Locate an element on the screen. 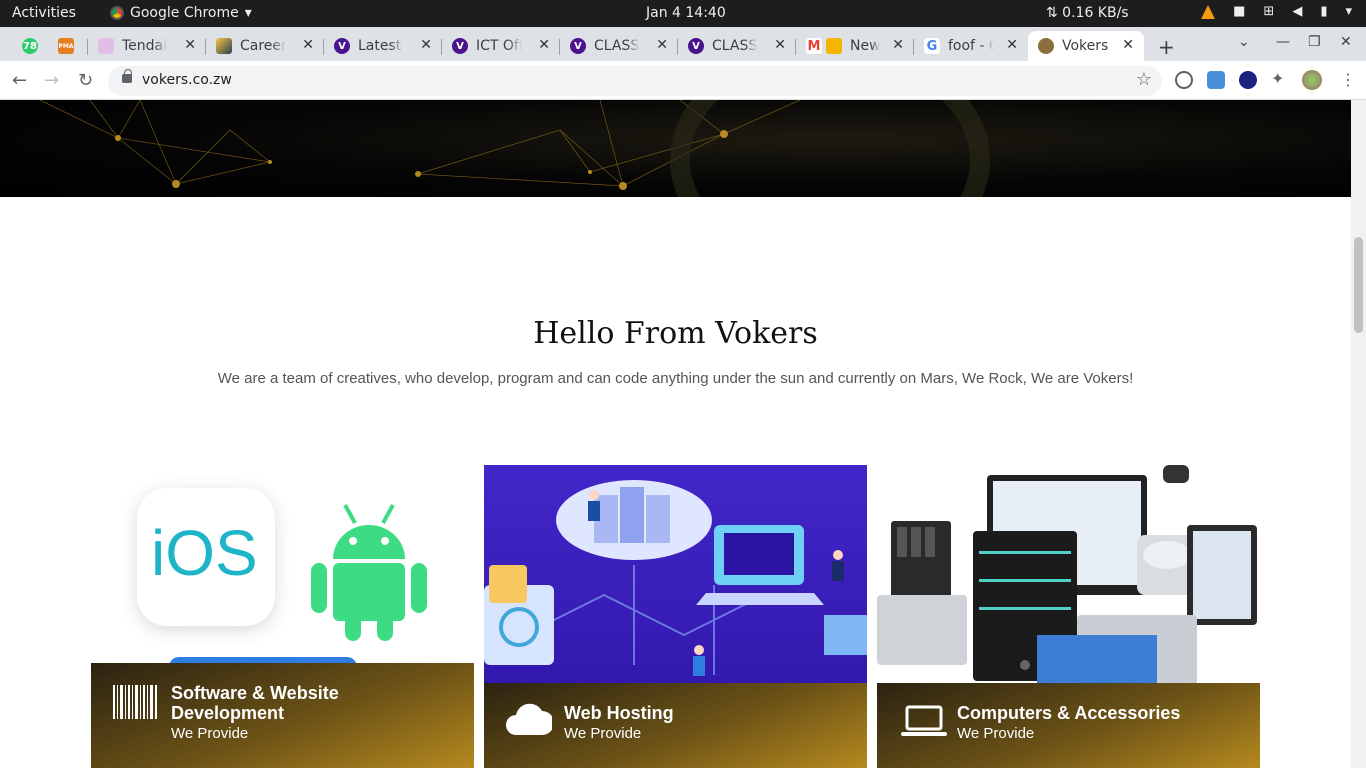 This screenshot has height=768, width=1366. tab-title: Careers is located at coordinates (263, 46).